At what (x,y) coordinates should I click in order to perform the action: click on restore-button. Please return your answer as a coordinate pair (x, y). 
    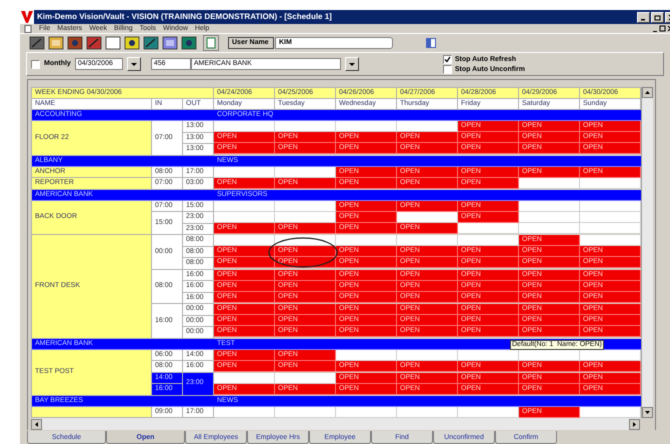
    Looking at the image, I should click on (657, 17).